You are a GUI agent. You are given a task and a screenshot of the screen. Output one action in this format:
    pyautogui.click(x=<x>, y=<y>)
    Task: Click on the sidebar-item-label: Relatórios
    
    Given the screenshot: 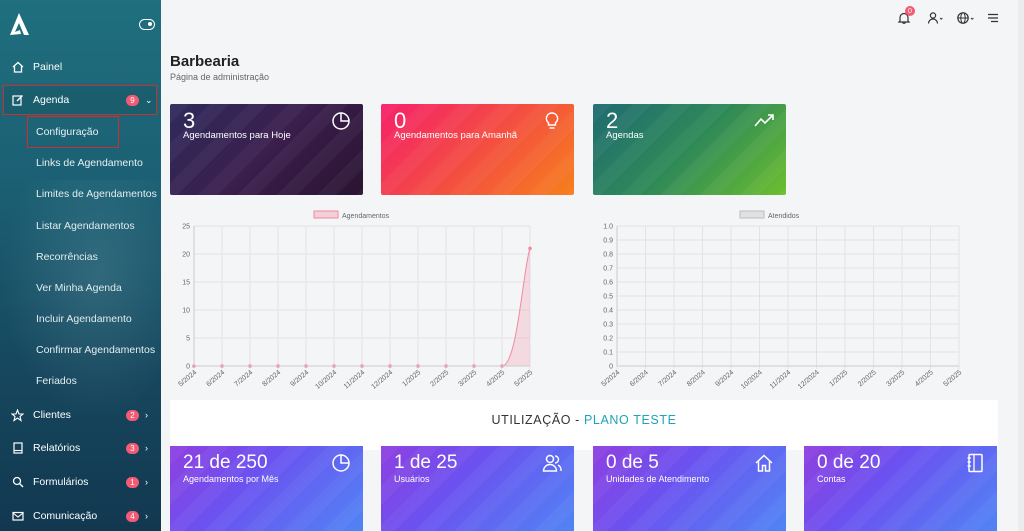 What is the action you would take?
    pyautogui.click(x=57, y=448)
    